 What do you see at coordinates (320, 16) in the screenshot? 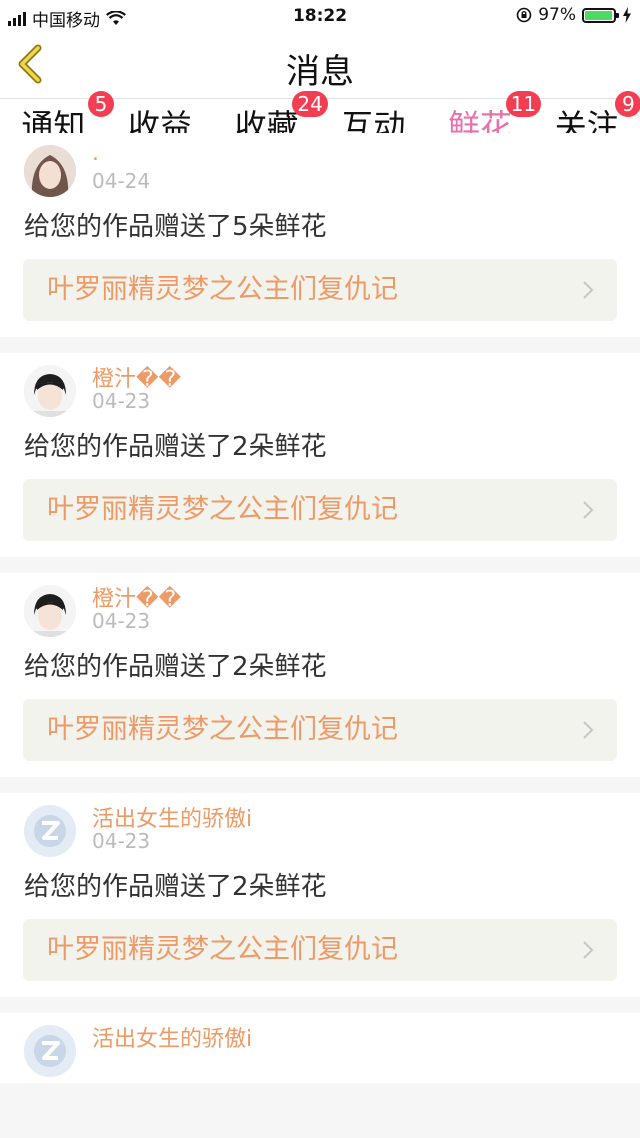
I see `status-bar: 中国移动 18:22 97%` at bounding box center [320, 16].